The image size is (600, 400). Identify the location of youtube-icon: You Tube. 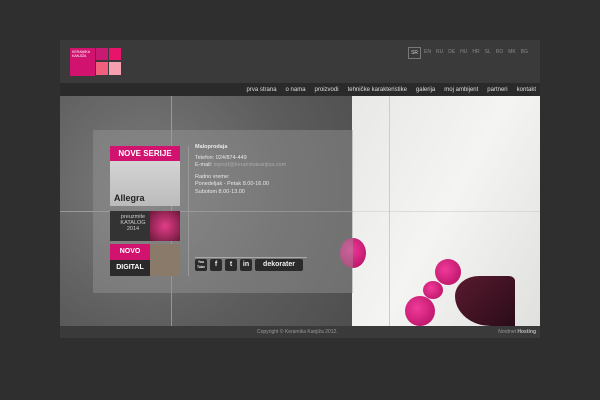
(201, 265).